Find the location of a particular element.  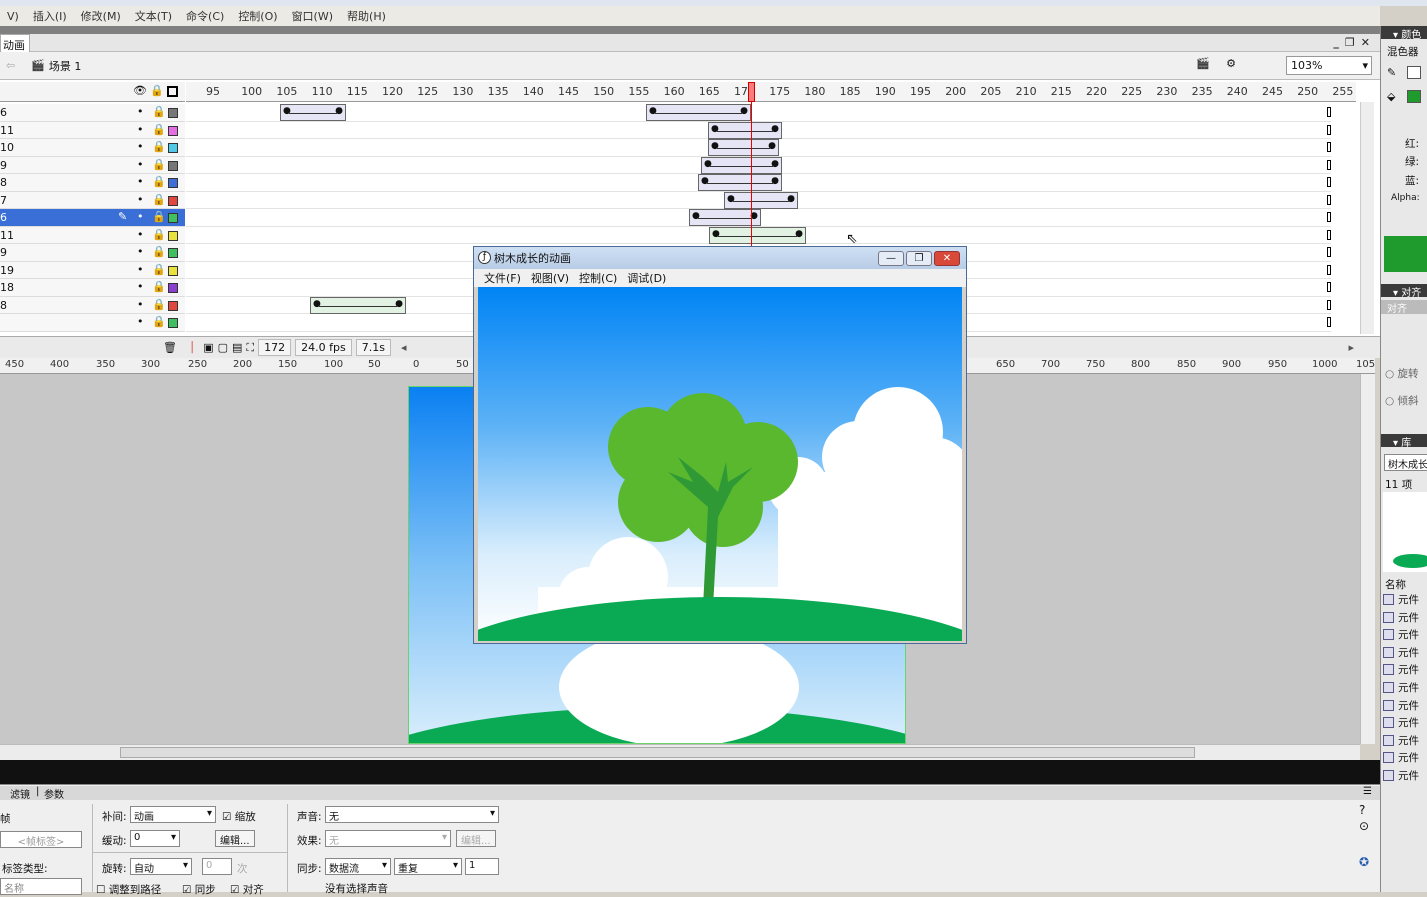

timeline-vscroll is located at coordinates (1367, 218).